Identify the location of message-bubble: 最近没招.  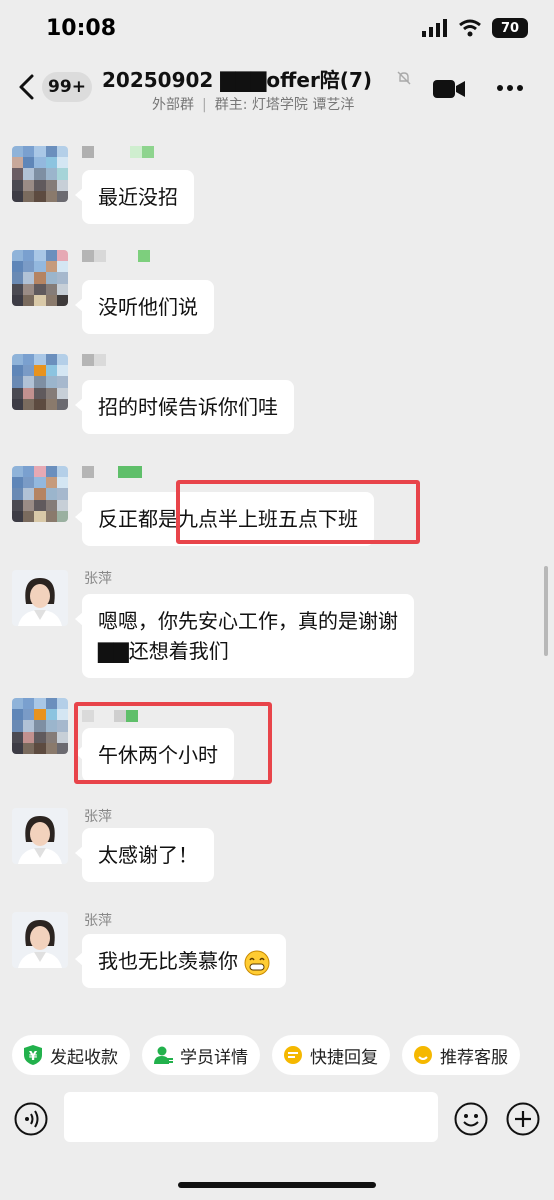
(134, 197).